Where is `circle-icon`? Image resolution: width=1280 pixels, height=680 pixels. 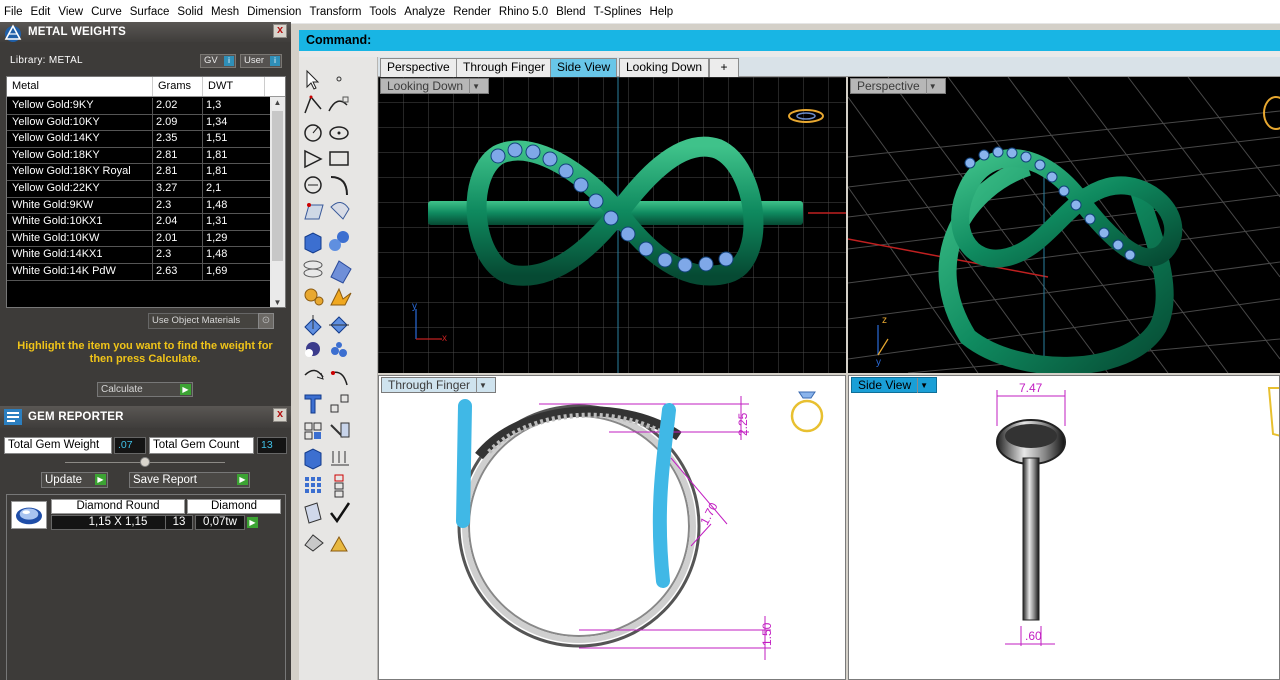
circle-icon is located at coordinates (313, 133).